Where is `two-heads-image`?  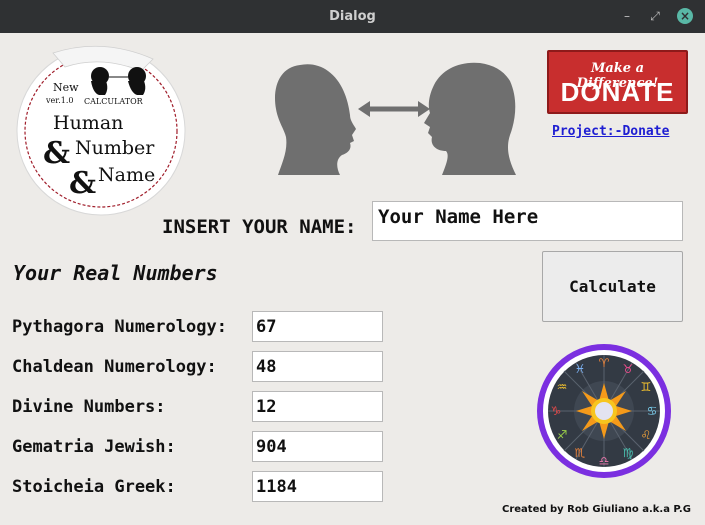 two-heads-image is located at coordinates (395, 118).